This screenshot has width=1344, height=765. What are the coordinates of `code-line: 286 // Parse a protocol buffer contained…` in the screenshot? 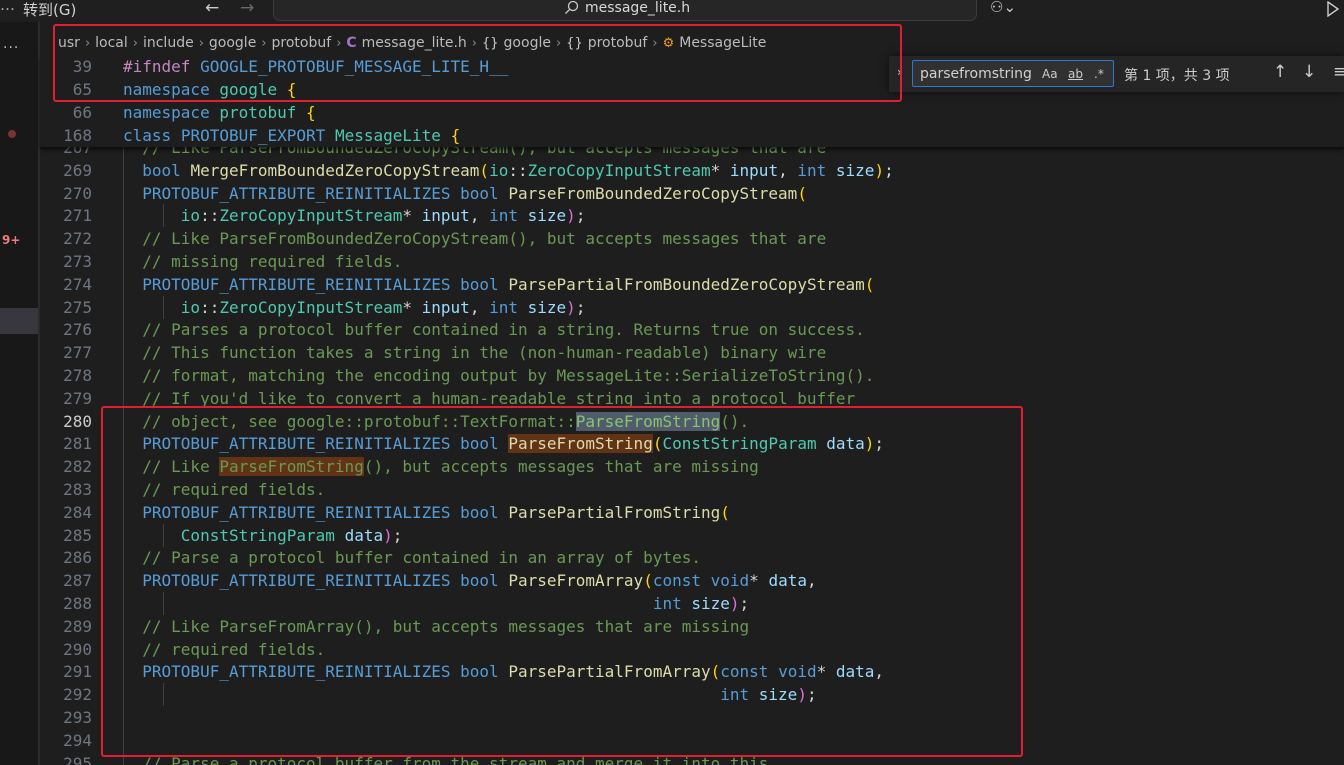 It's located at (692, 558).